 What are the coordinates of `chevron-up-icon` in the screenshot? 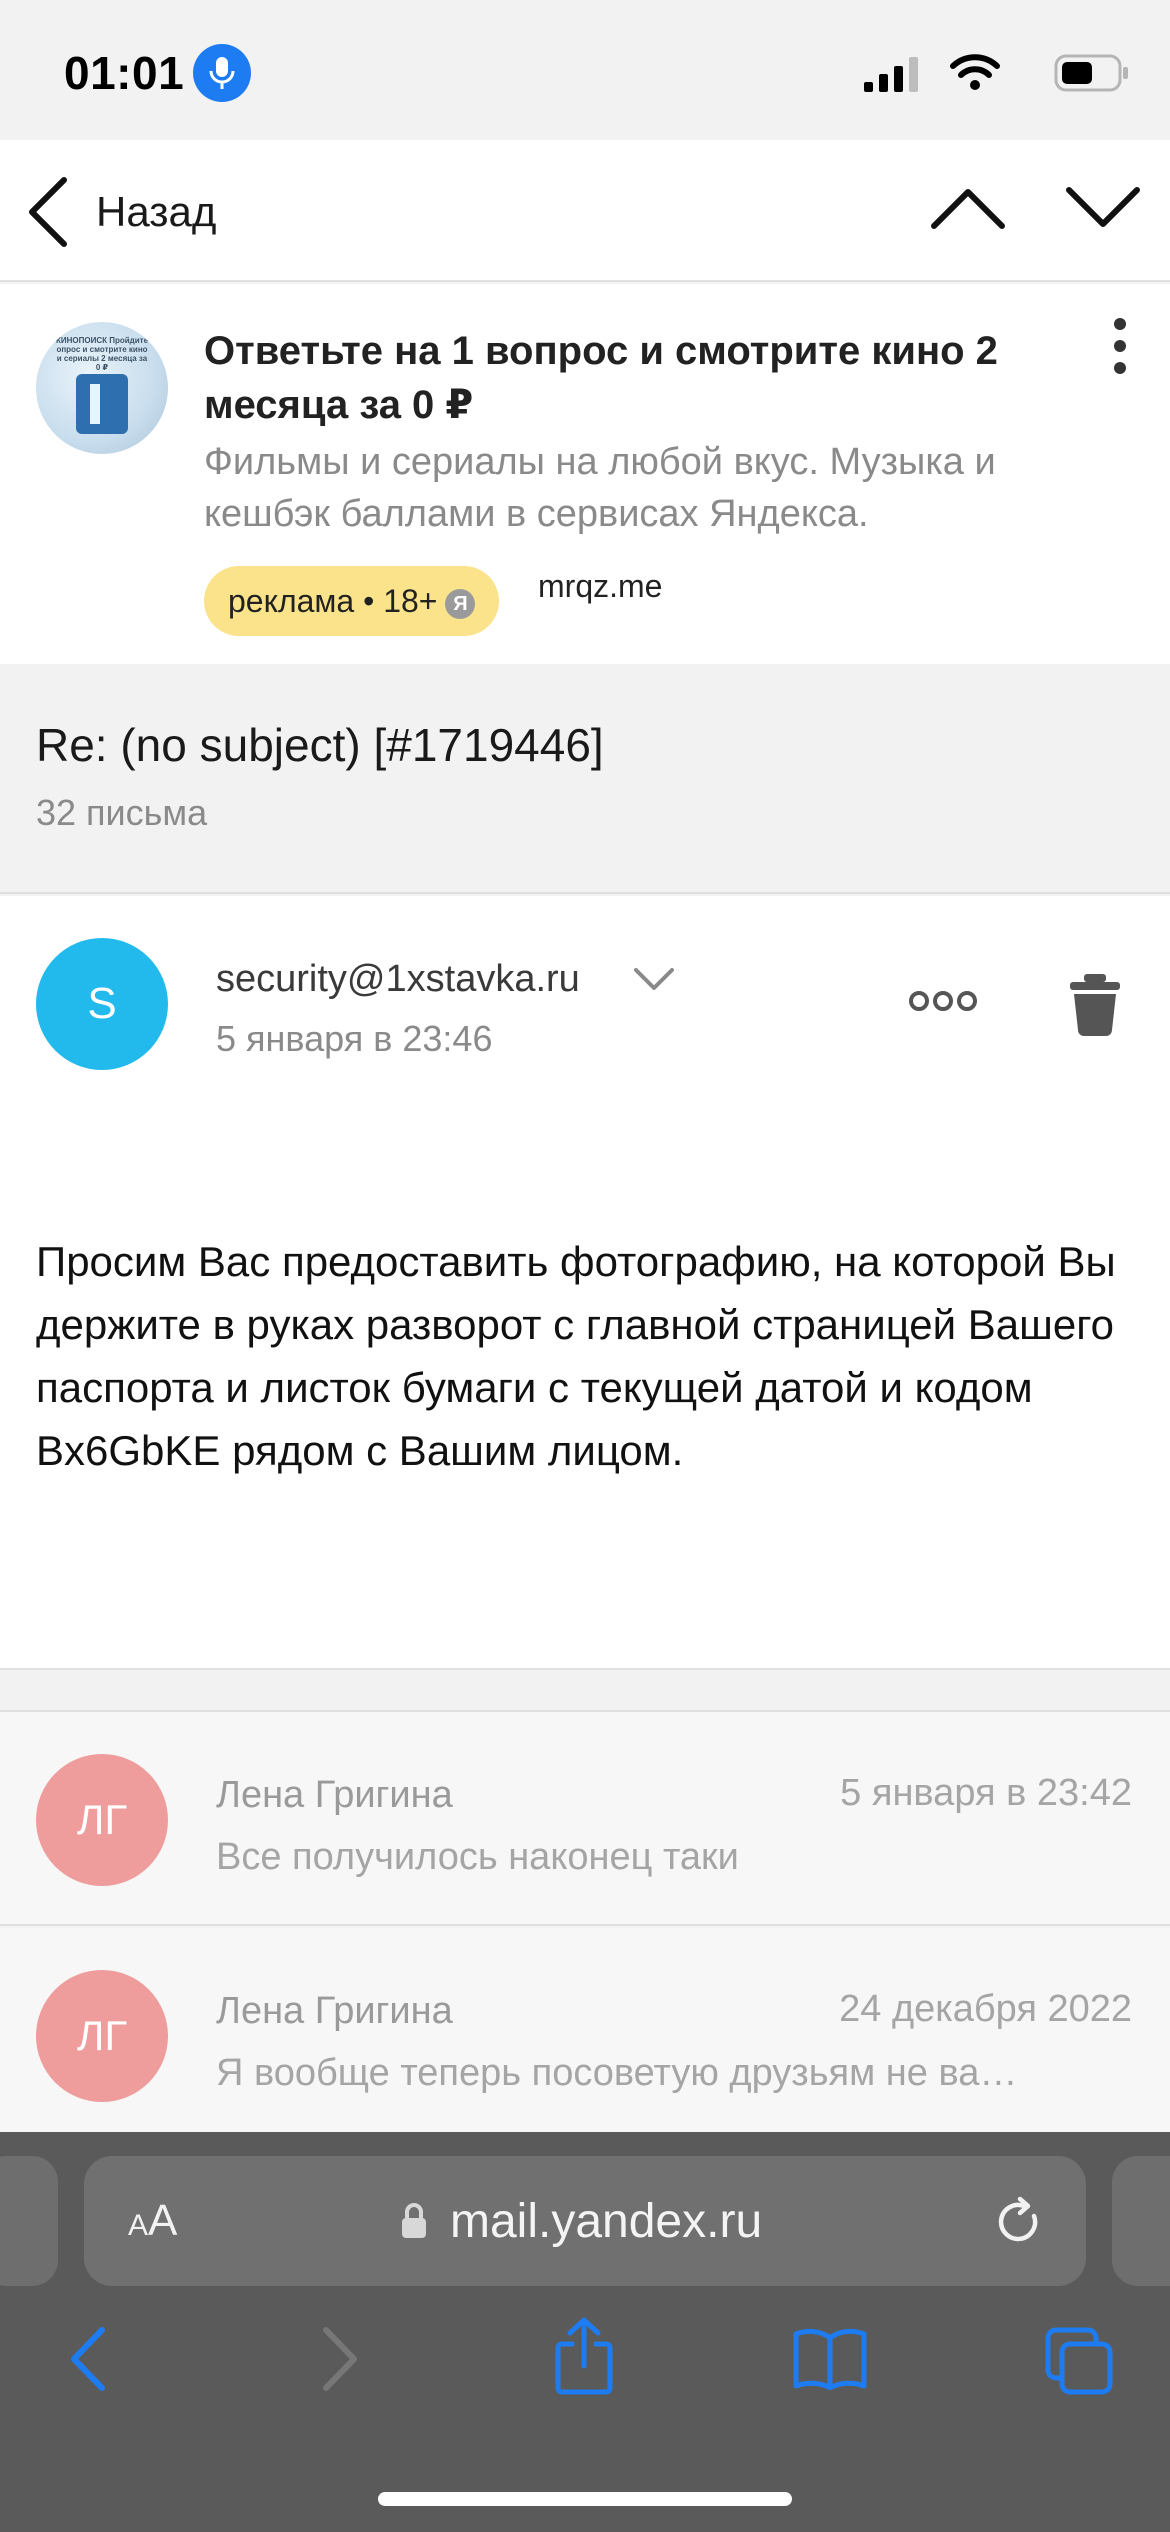 It's located at (968, 208).